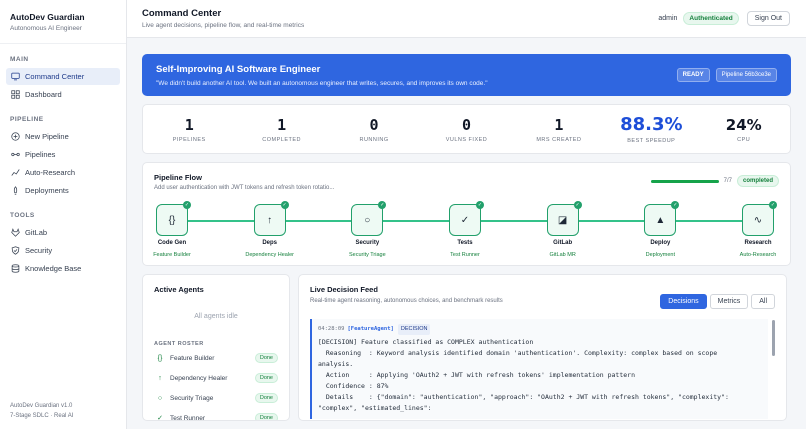  I want to click on stat-completed: 1 COMPLETED, so click(281, 129).